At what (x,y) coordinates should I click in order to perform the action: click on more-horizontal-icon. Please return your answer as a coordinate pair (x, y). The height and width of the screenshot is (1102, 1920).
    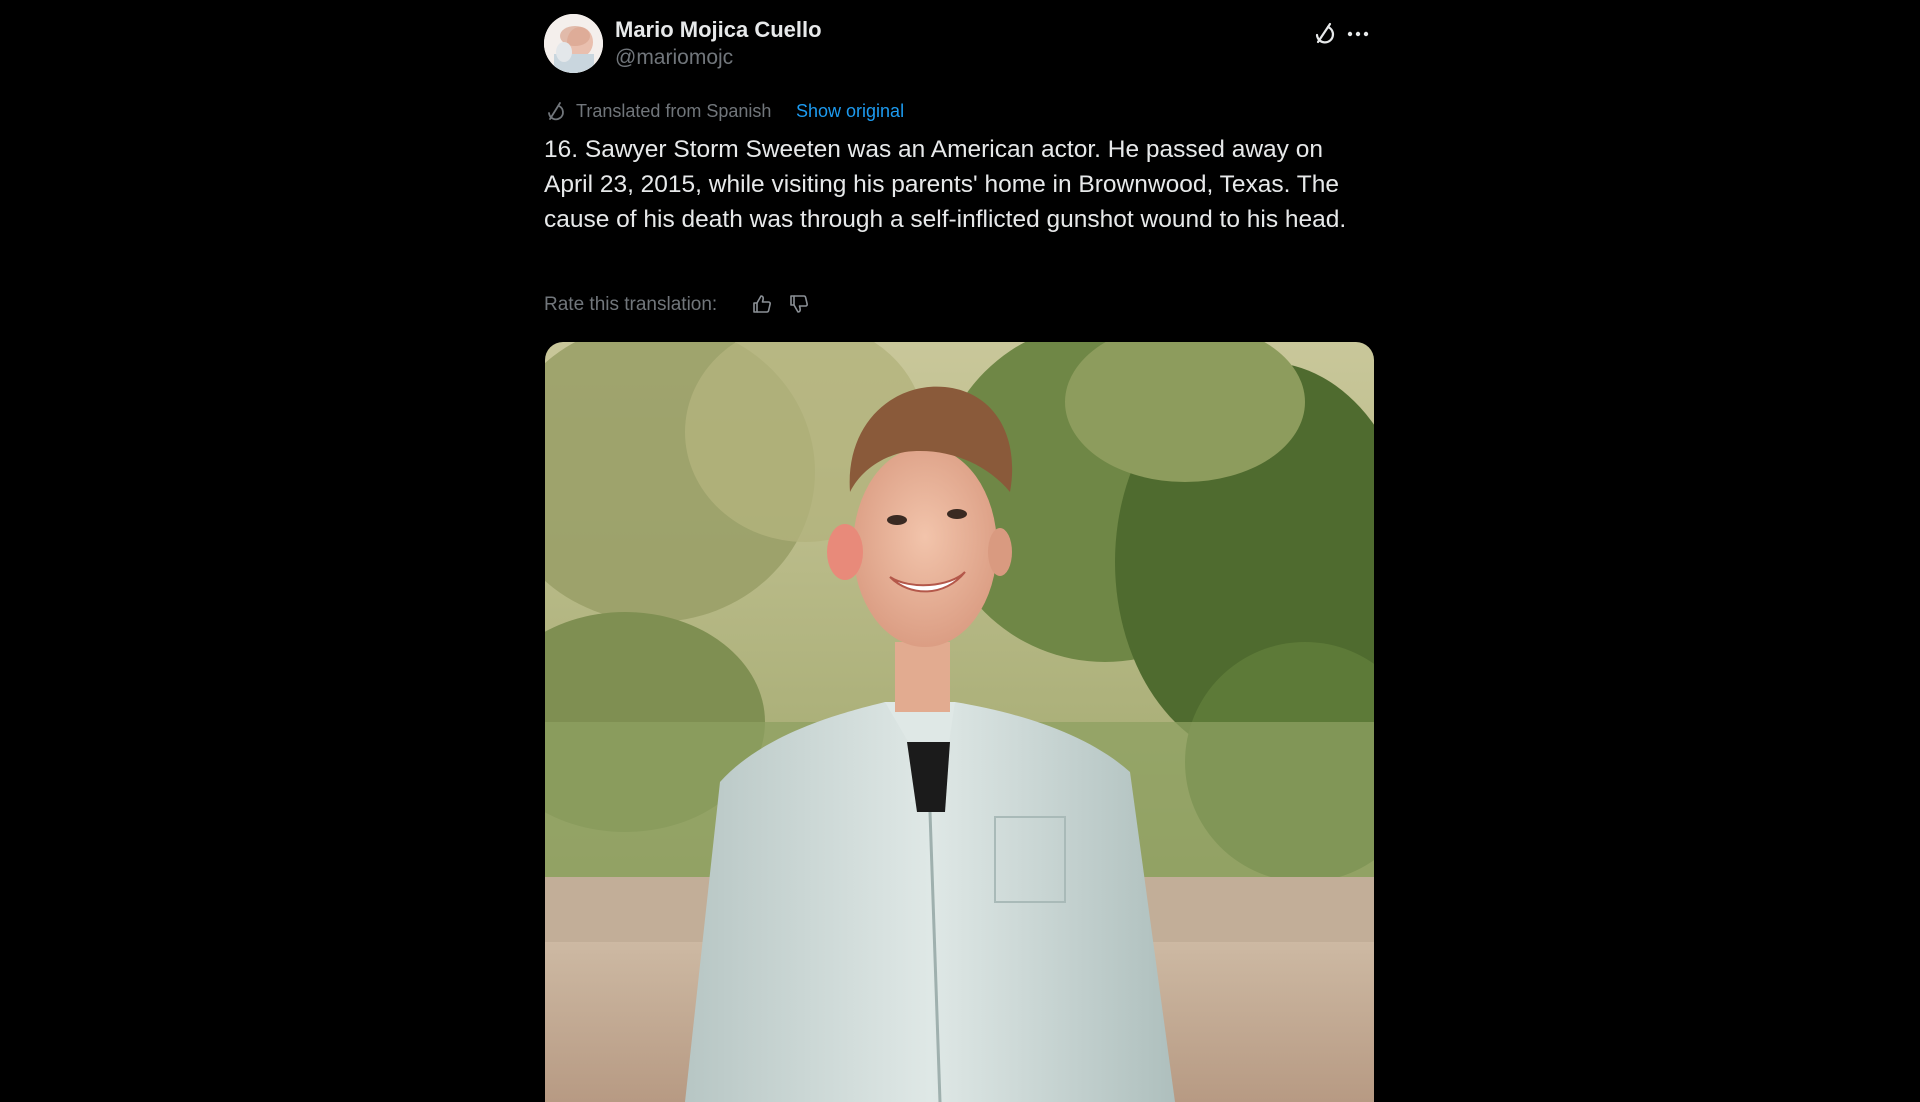
    Looking at the image, I should click on (1359, 33).